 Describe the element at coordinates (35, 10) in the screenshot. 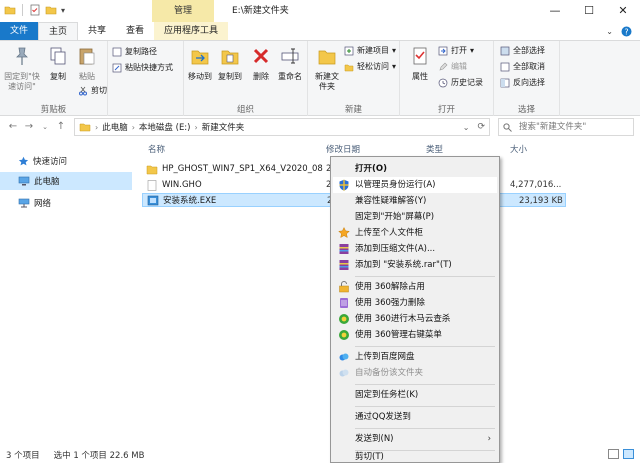

I see `properties-check-icon` at that location.